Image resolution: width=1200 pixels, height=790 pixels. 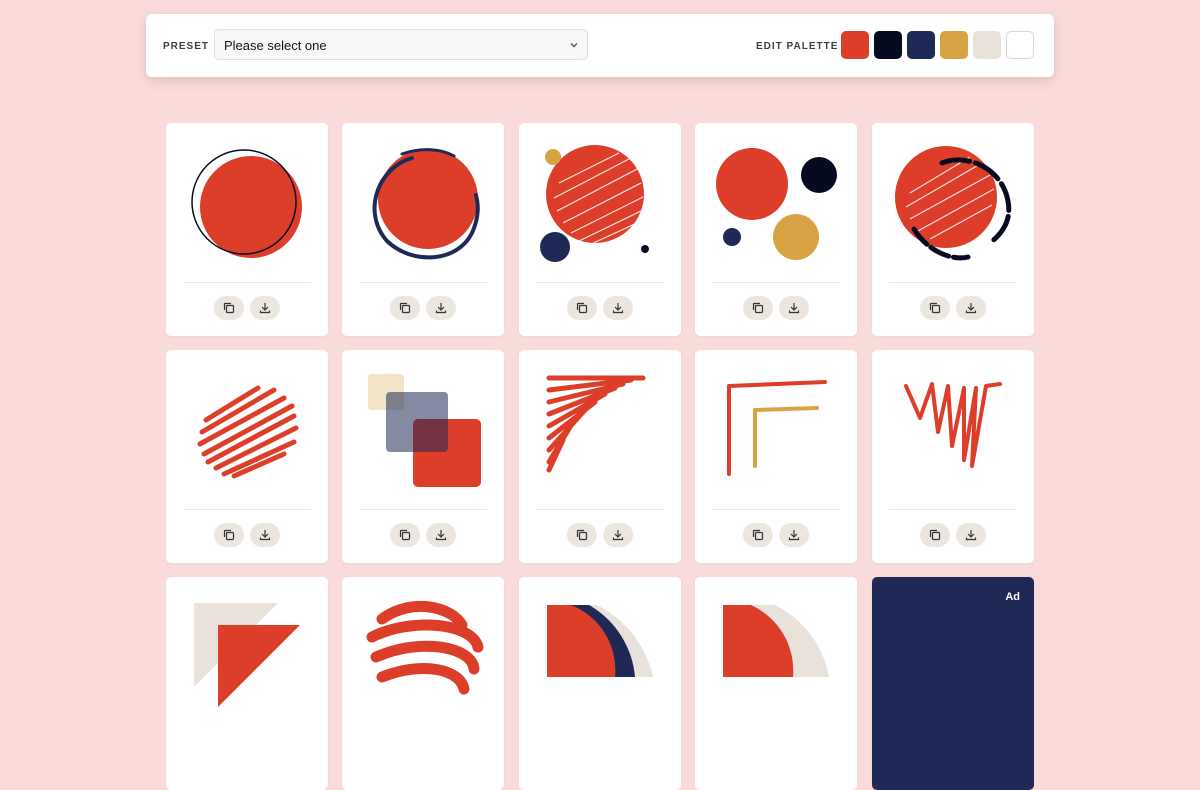 What do you see at coordinates (401, 44) in the screenshot?
I see `preset-select: Please select one` at bounding box center [401, 44].